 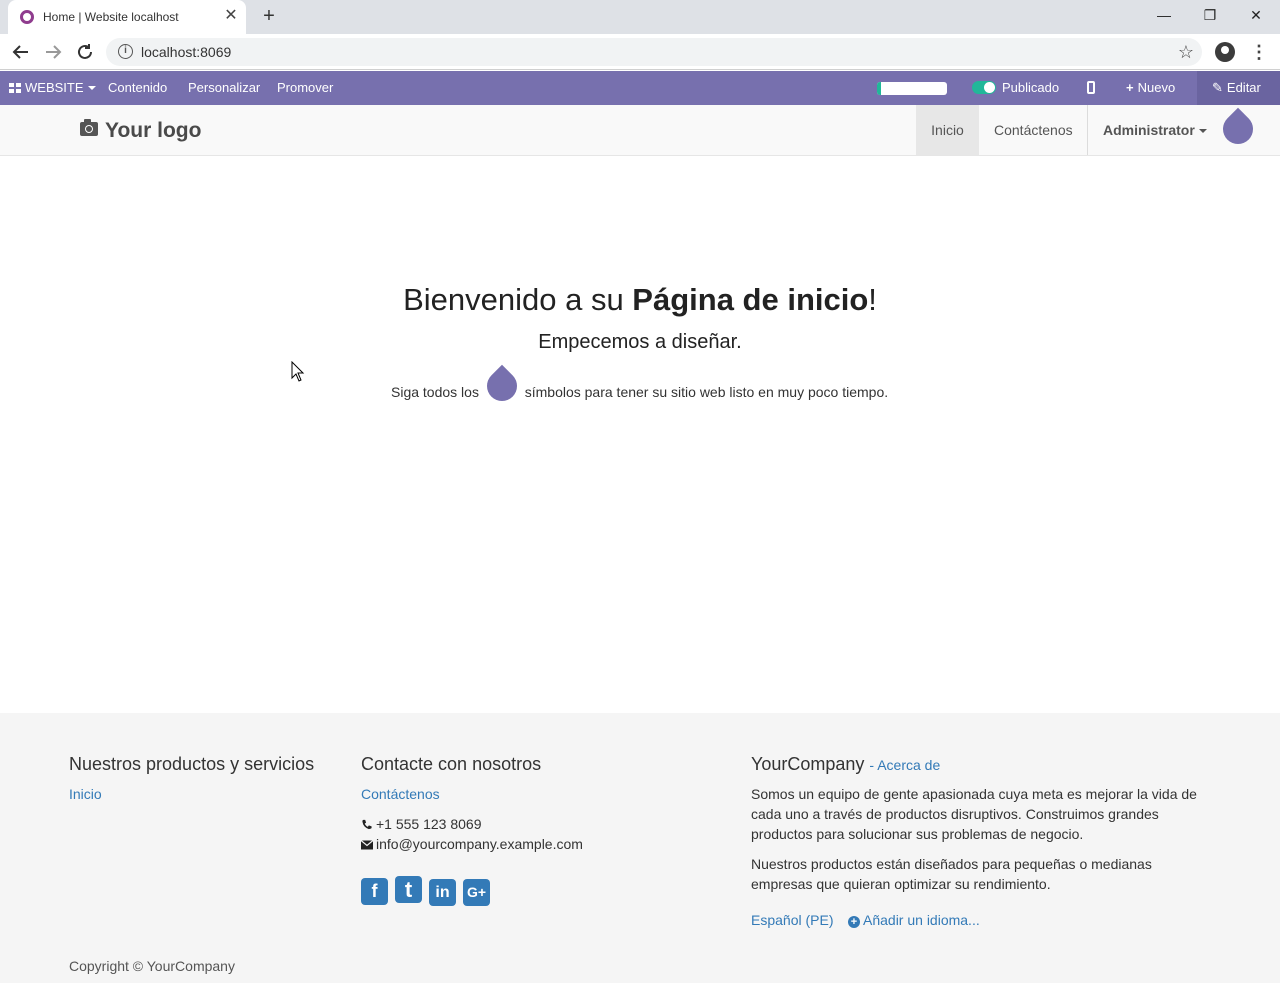 I want to click on website-menu: WEBSITE, so click(x=52, y=88).